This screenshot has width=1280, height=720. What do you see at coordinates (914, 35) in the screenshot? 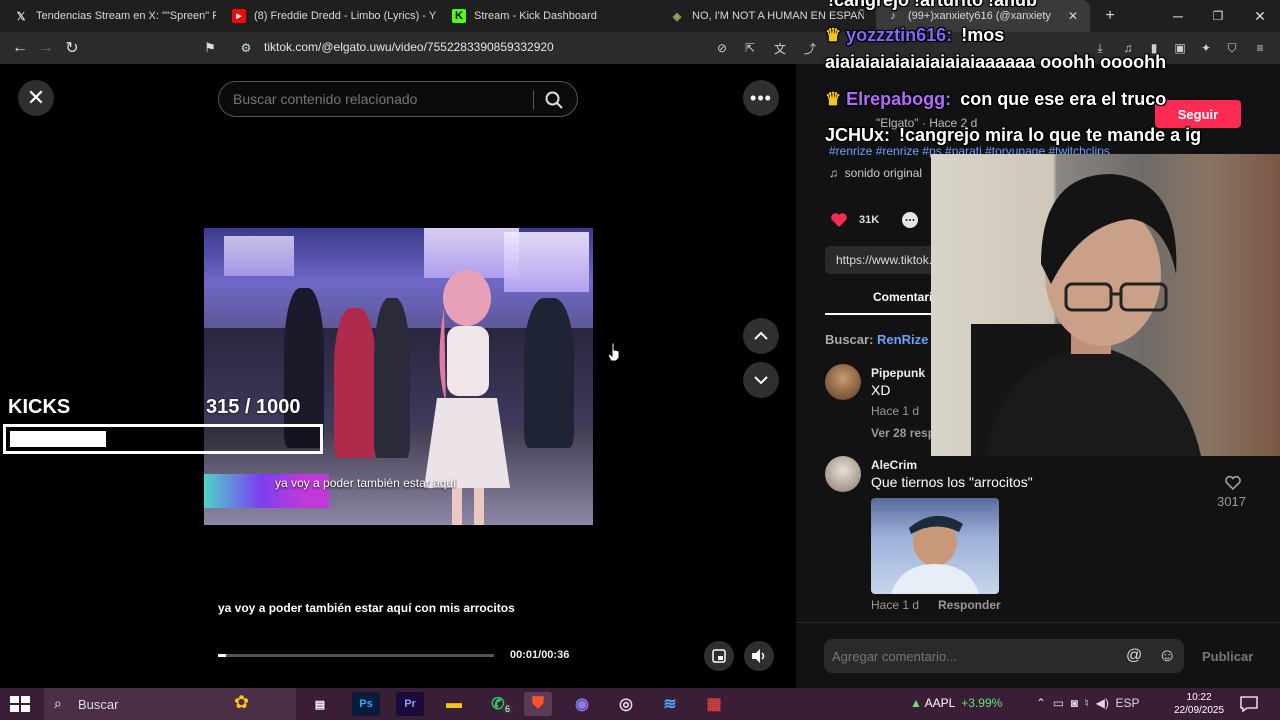
I see `chat-message: ♛ yozzztin616: !mos` at bounding box center [914, 35].